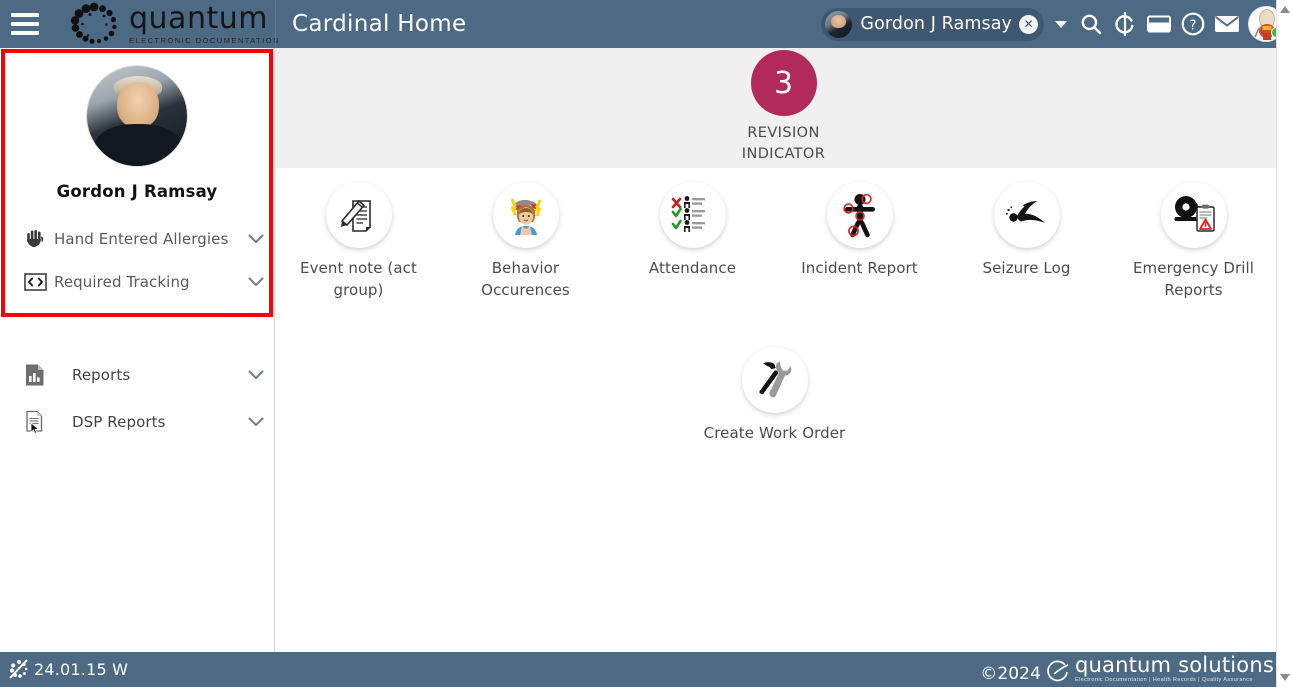 Image resolution: width=1292 pixels, height=687 pixels. I want to click on alarm-clipboard-icon, so click(1193, 215).